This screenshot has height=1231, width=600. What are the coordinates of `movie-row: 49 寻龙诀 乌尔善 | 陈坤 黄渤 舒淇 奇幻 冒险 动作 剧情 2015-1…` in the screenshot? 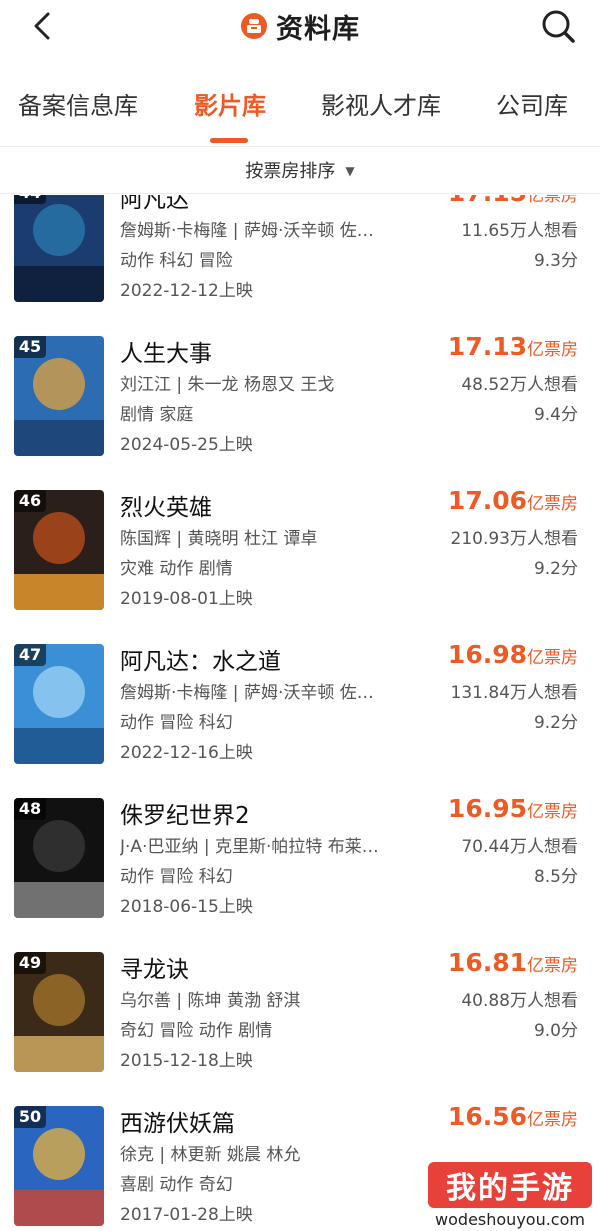 It's located at (300, 1007).